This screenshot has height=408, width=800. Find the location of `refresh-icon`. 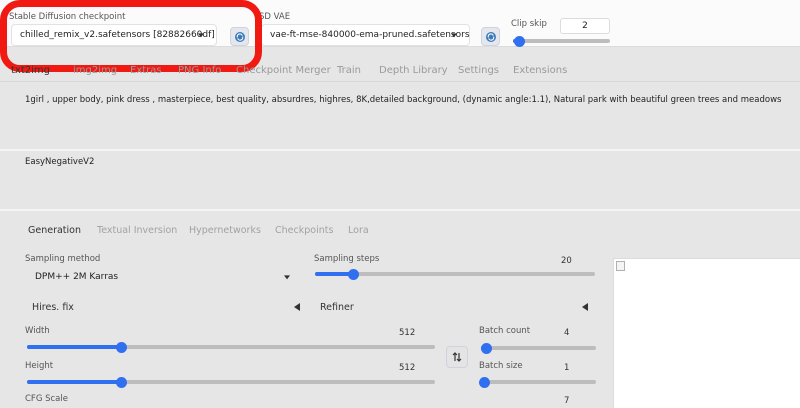

refresh-icon is located at coordinates (490, 36).